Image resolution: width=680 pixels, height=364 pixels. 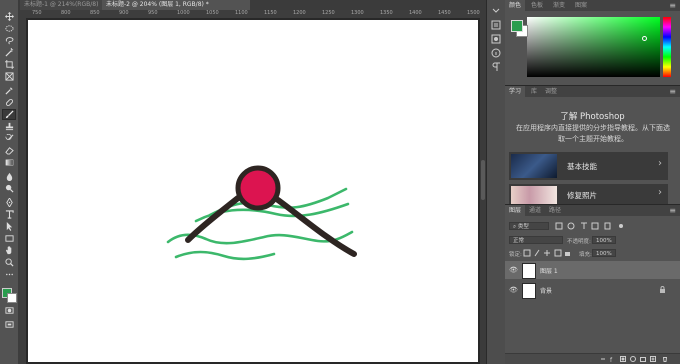 What do you see at coordinates (547, 253) in the screenshot?
I see `lock-icons` at bounding box center [547, 253].